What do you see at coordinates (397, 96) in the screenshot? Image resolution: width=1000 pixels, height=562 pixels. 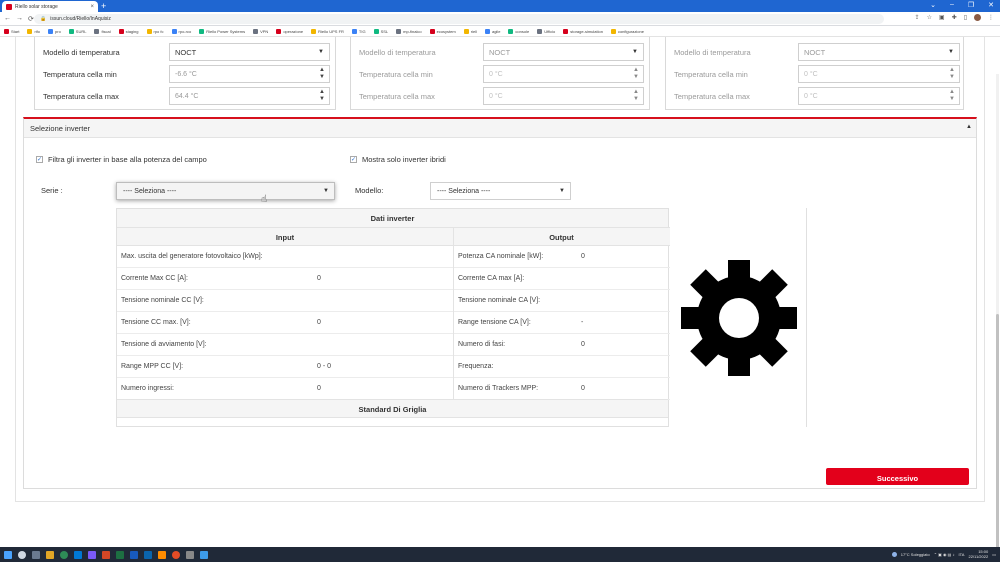 I see `cell-temp-max-label: Temperatura cella max` at bounding box center [397, 96].